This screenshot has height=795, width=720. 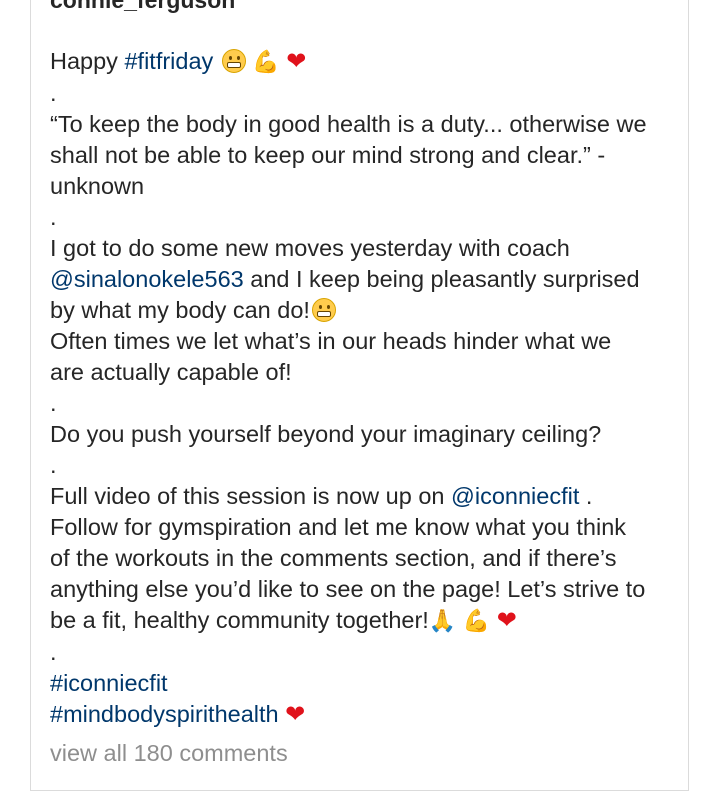 What do you see at coordinates (147, 279) in the screenshot?
I see `mention-sinalonokele563: @sinalonokele563` at bounding box center [147, 279].